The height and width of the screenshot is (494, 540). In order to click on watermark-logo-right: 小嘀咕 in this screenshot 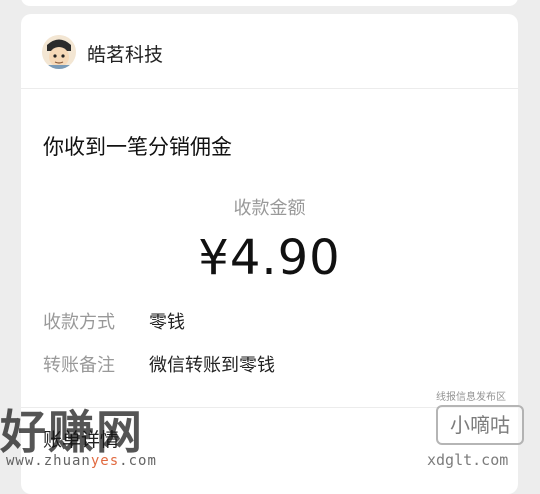, I will do `click(480, 425)`.